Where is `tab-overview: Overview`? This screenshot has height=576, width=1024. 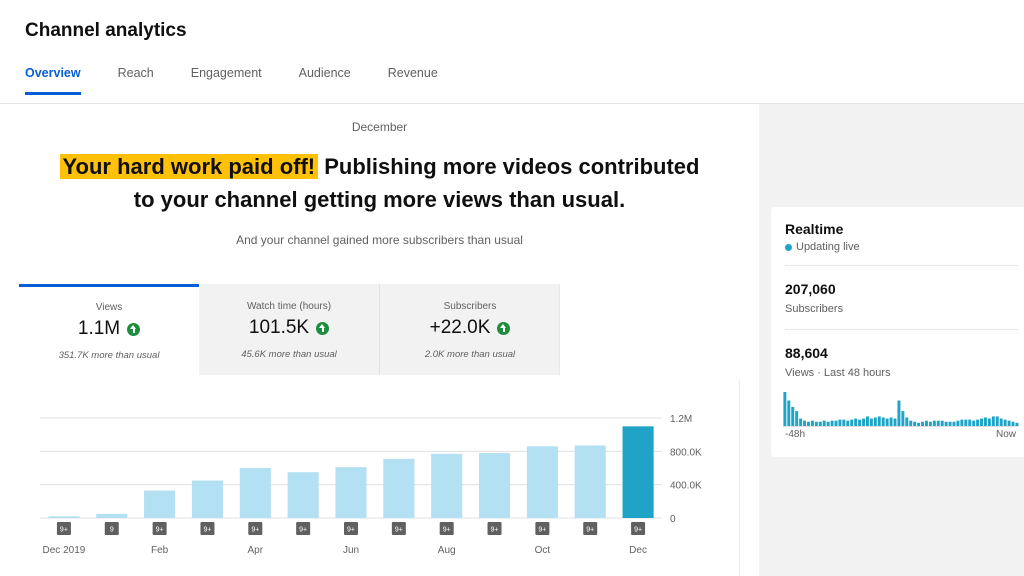 tab-overview: Overview is located at coordinates (53, 80).